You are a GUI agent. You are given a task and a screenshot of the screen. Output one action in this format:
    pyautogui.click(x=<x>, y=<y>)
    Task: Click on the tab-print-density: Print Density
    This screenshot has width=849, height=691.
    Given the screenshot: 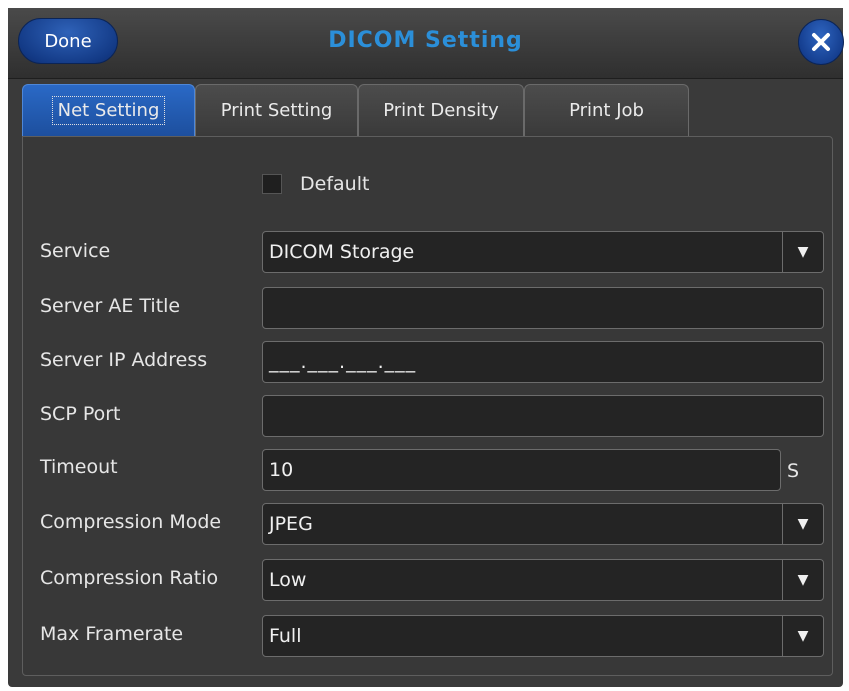 What is the action you would take?
    pyautogui.click(x=441, y=110)
    